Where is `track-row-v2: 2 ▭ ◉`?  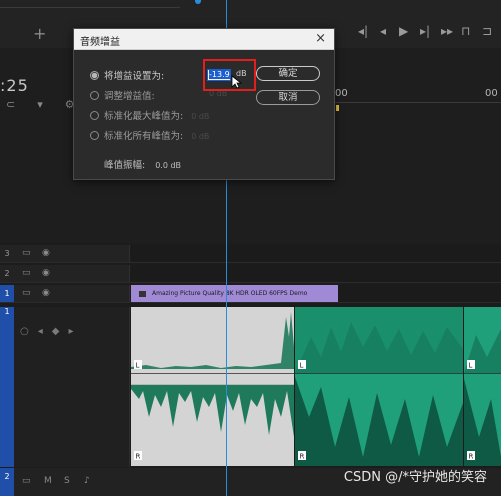 track-row-v2: 2 ▭ ◉ is located at coordinates (250, 274).